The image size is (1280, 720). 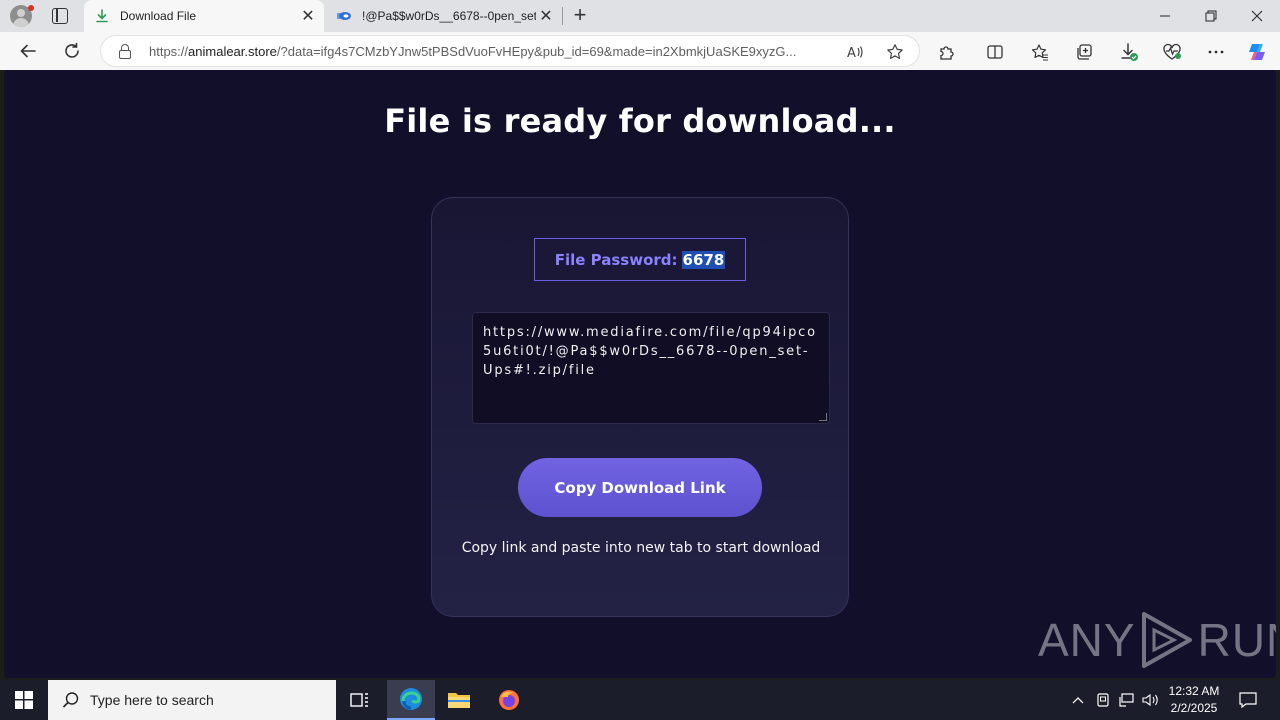 What do you see at coordinates (1211, 16) in the screenshot?
I see `restore-button` at bounding box center [1211, 16].